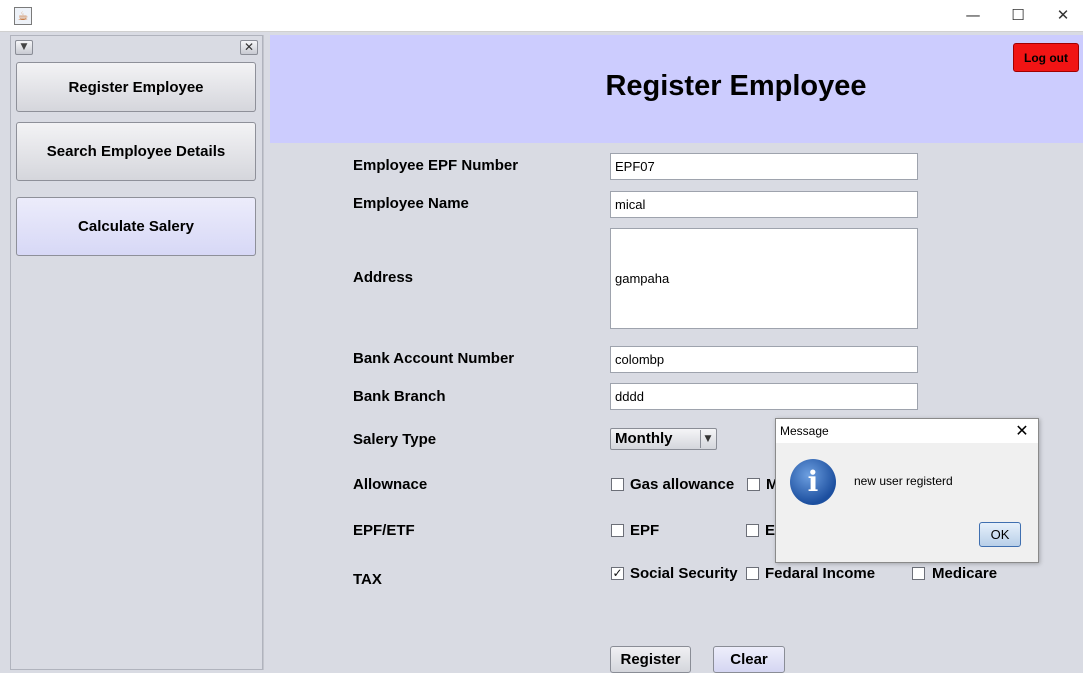 This screenshot has height=673, width=1083. What do you see at coordinates (764, 166) in the screenshot?
I see `epf-number-field: EPF07` at bounding box center [764, 166].